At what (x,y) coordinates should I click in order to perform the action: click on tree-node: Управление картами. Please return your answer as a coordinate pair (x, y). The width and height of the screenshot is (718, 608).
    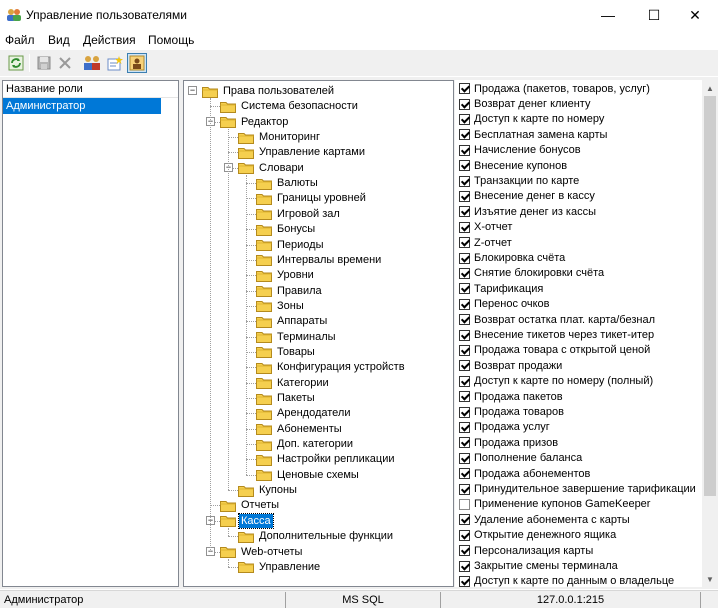
    Looking at the image, I should click on (302, 152).